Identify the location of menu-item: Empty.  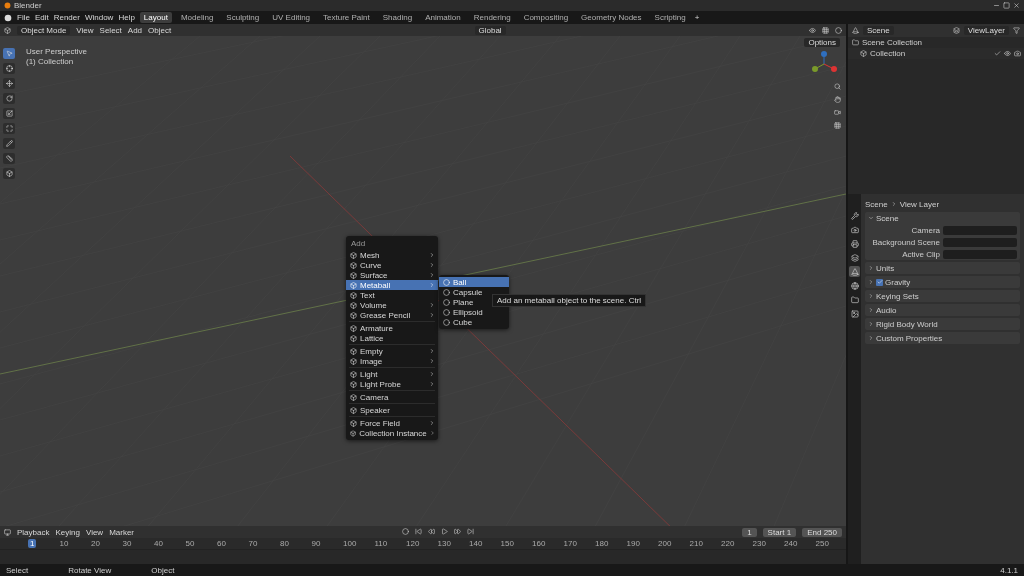
(392, 351).